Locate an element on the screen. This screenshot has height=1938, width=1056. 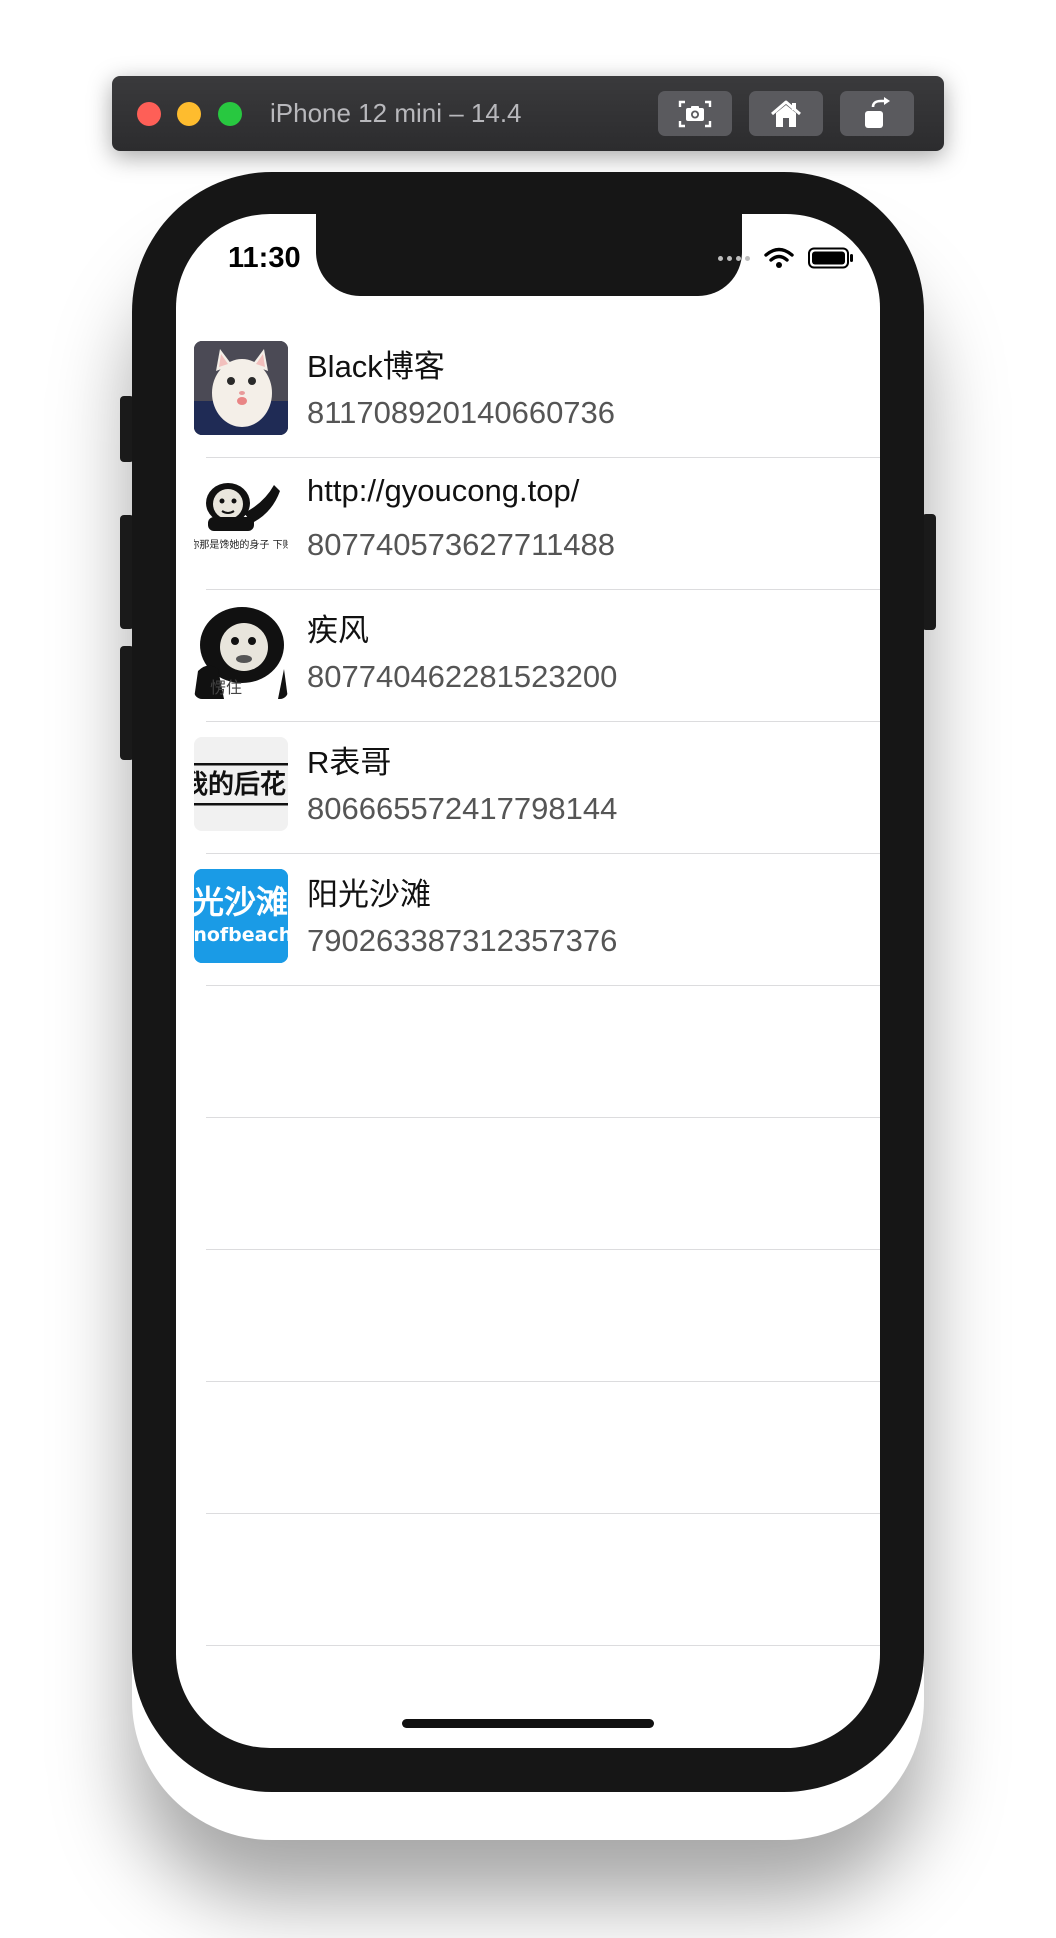
cat-avatar is located at coordinates (241, 388).